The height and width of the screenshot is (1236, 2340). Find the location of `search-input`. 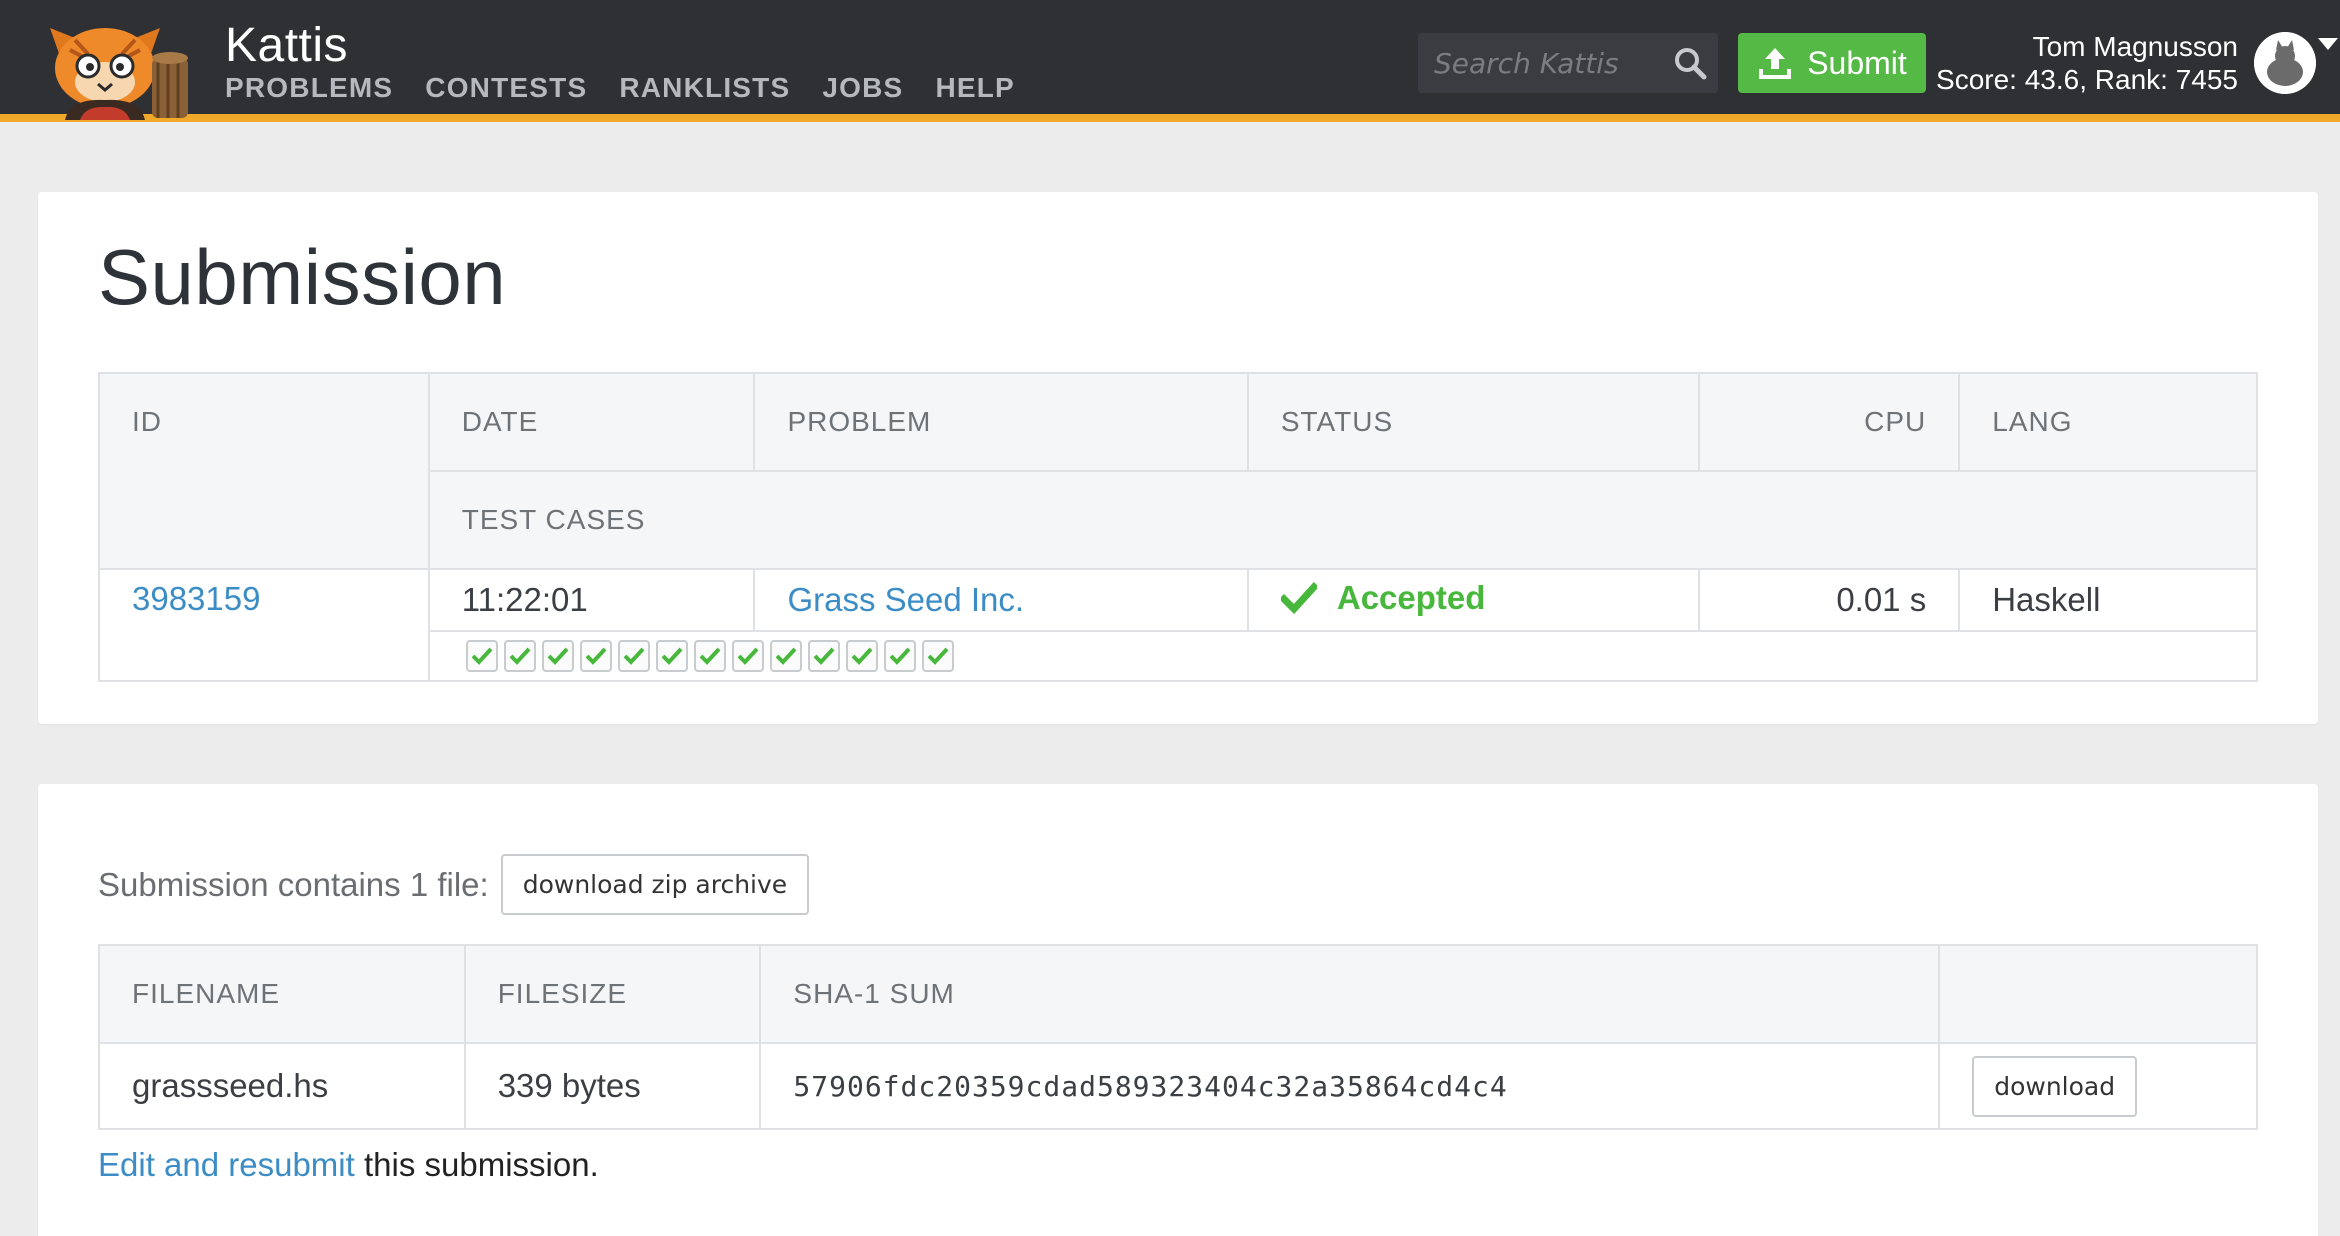

search-input is located at coordinates (1538, 63).